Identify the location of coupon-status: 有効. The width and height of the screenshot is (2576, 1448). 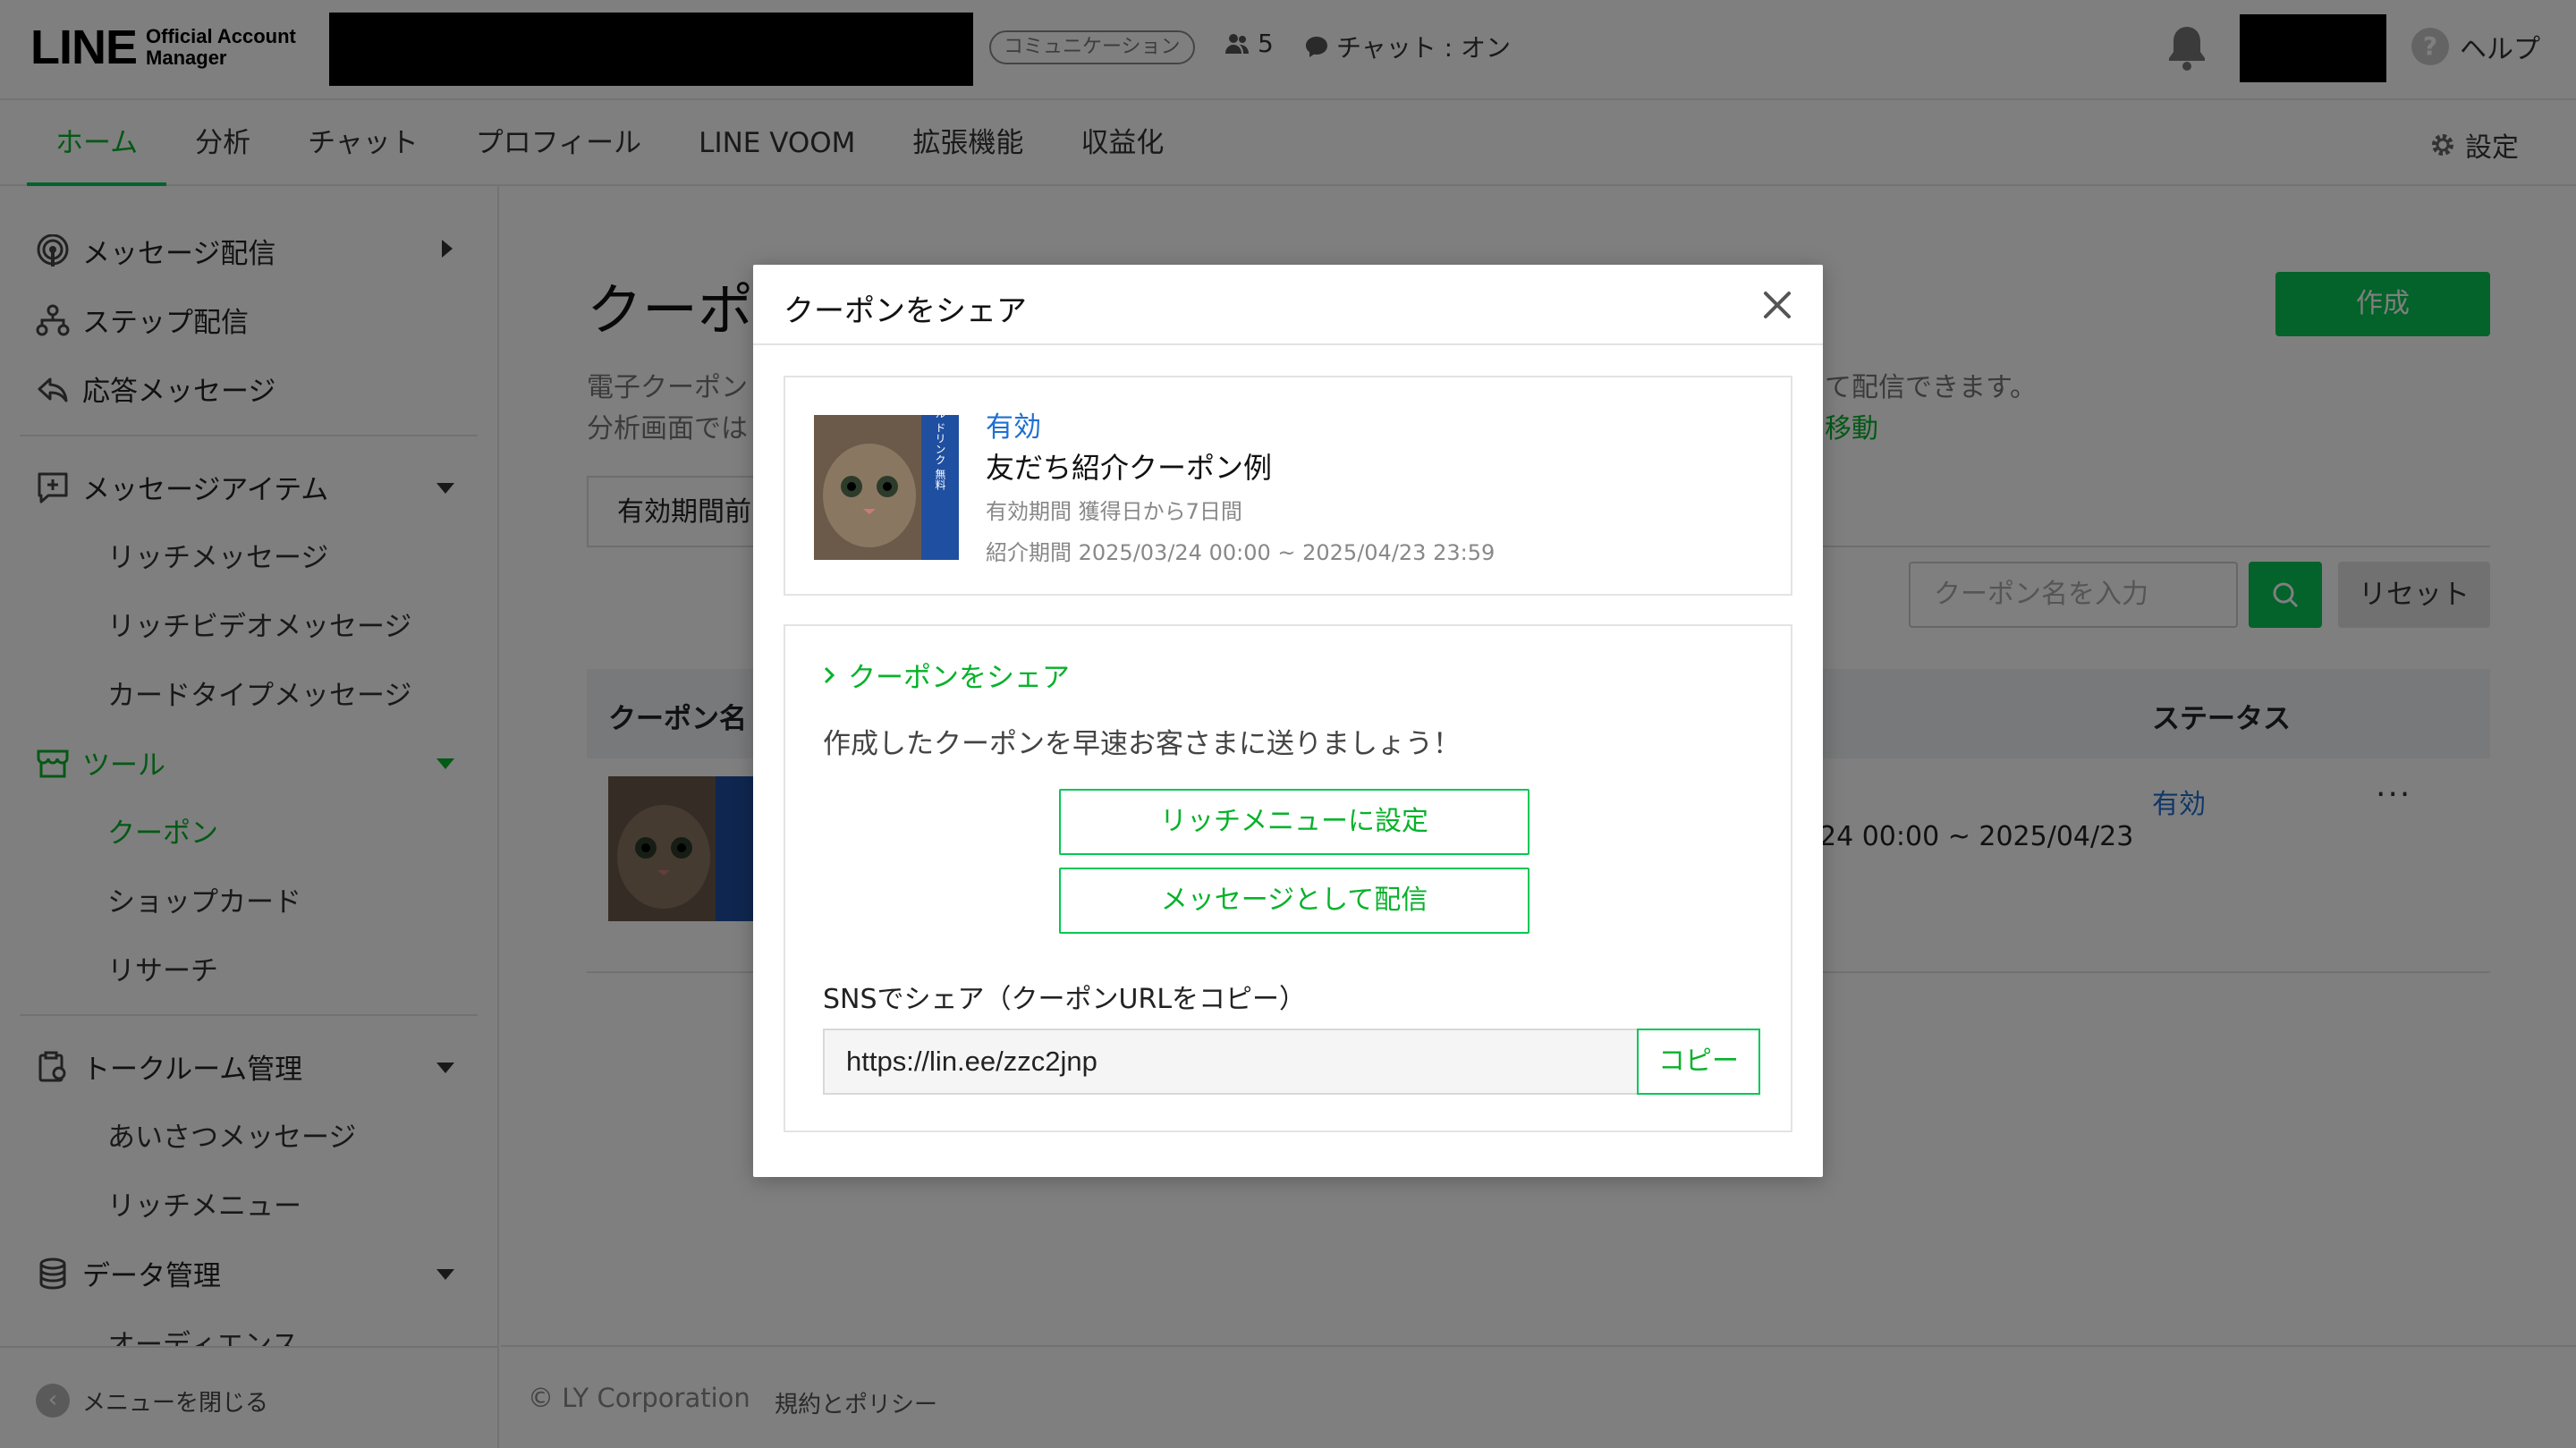
(1013, 427).